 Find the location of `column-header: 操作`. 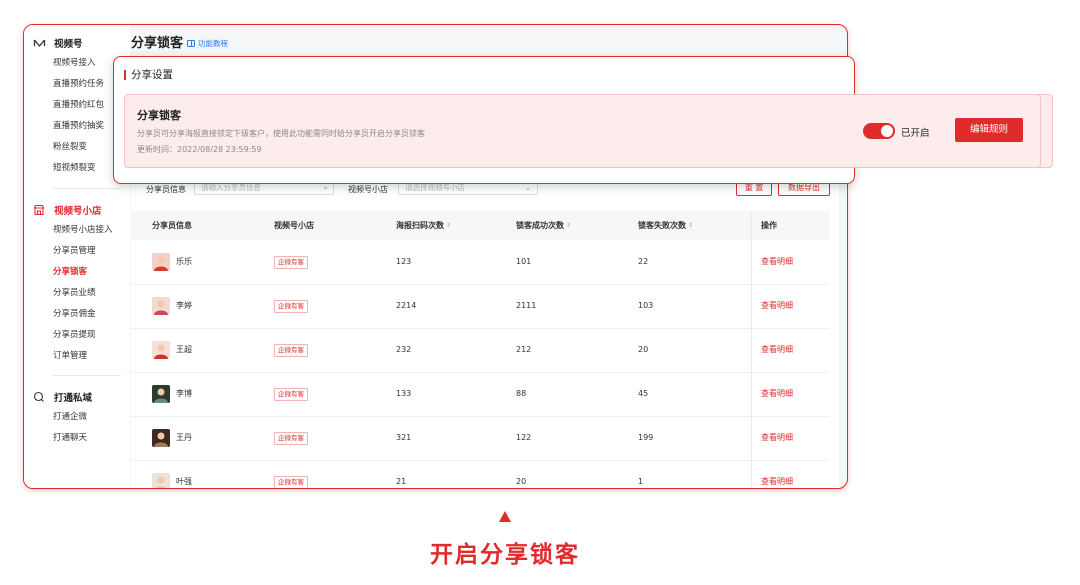

column-header: 操作 is located at coordinates (769, 225).